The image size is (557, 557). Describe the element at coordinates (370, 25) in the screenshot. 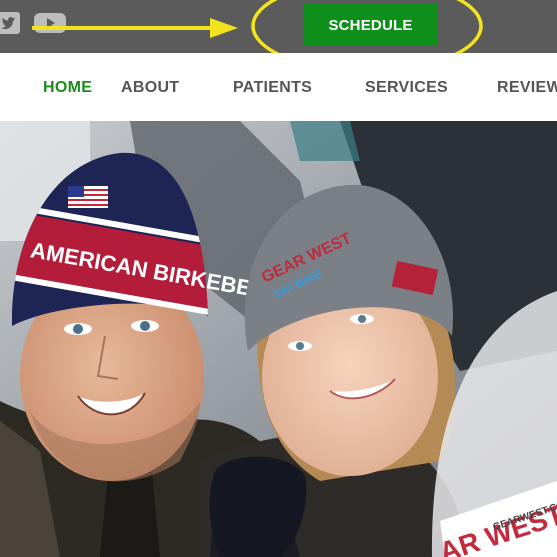

I see `schedule-button: SCHEDULE` at that location.